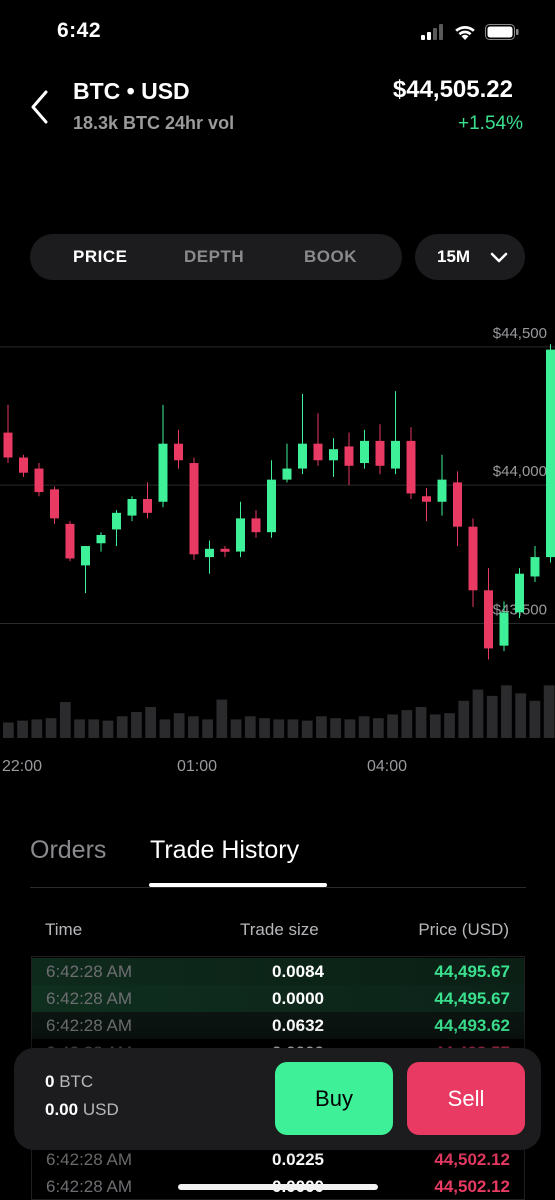 The image size is (555, 1200). Describe the element at coordinates (50, 1081) in the screenshot. I see `btc-balance-value: 0` at that location.